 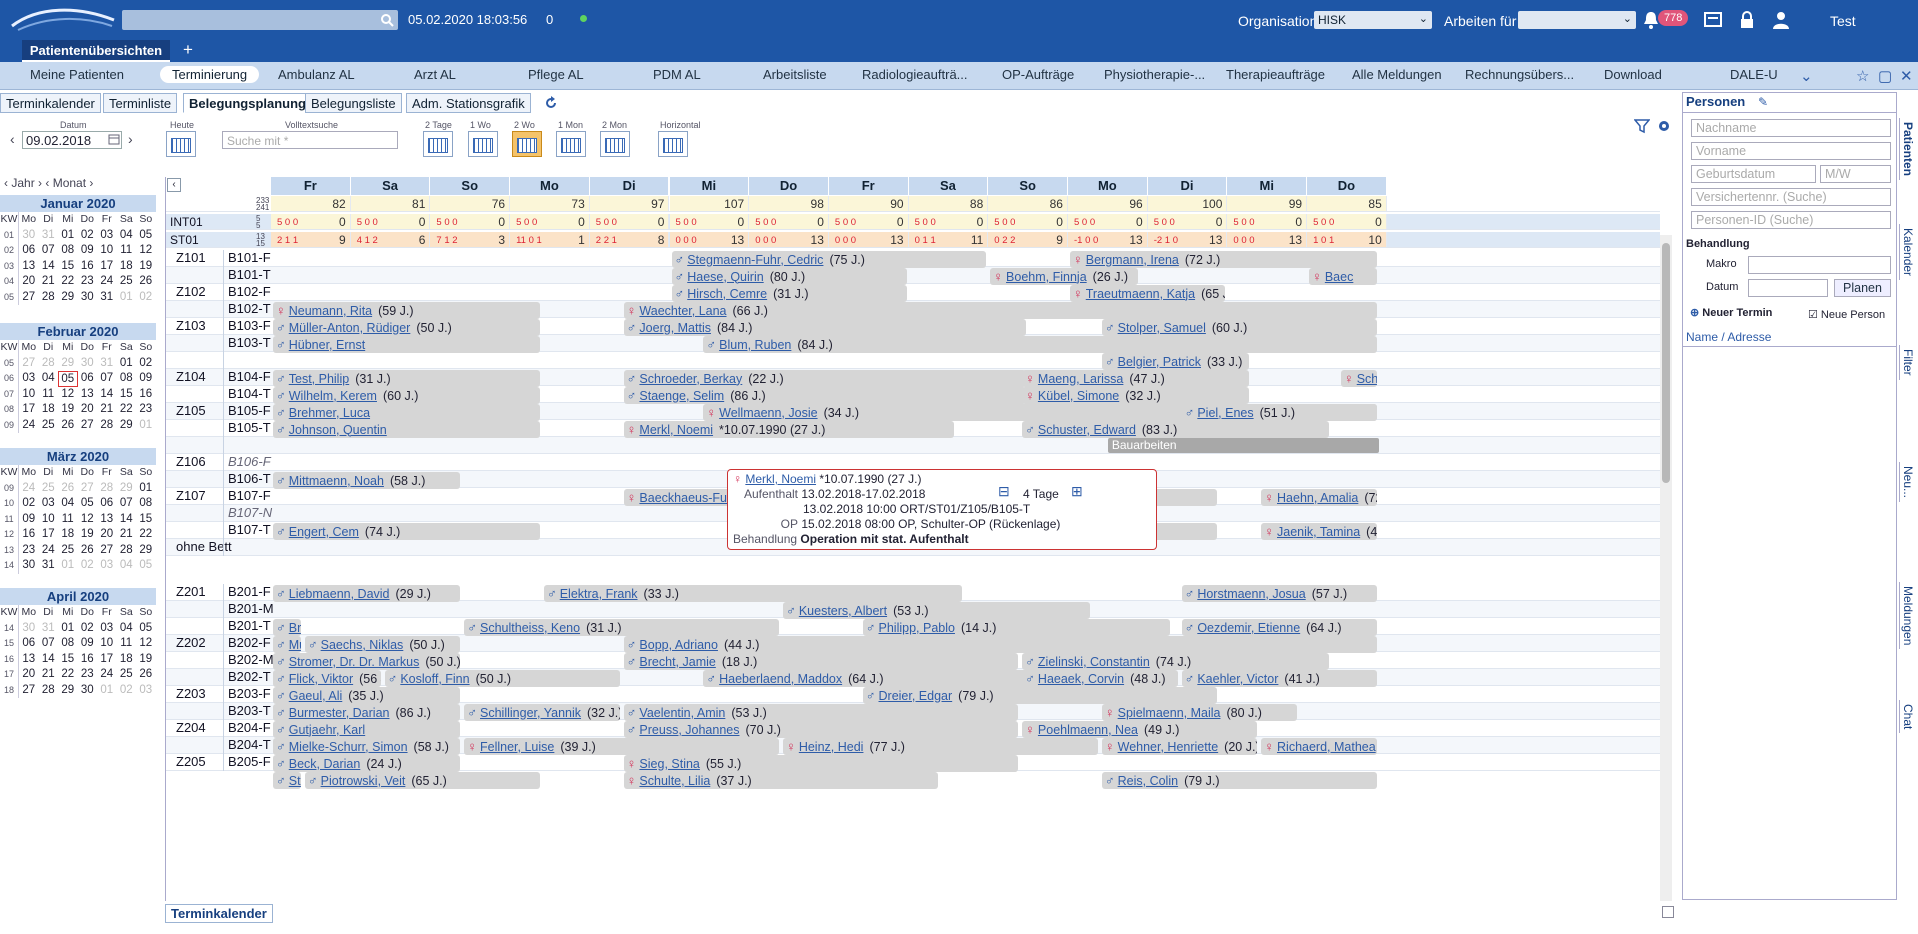 What do you see at coordinates (107, 410) in the screenshot?
I see `calendar-day: 21` at bounding box center [107, 410].